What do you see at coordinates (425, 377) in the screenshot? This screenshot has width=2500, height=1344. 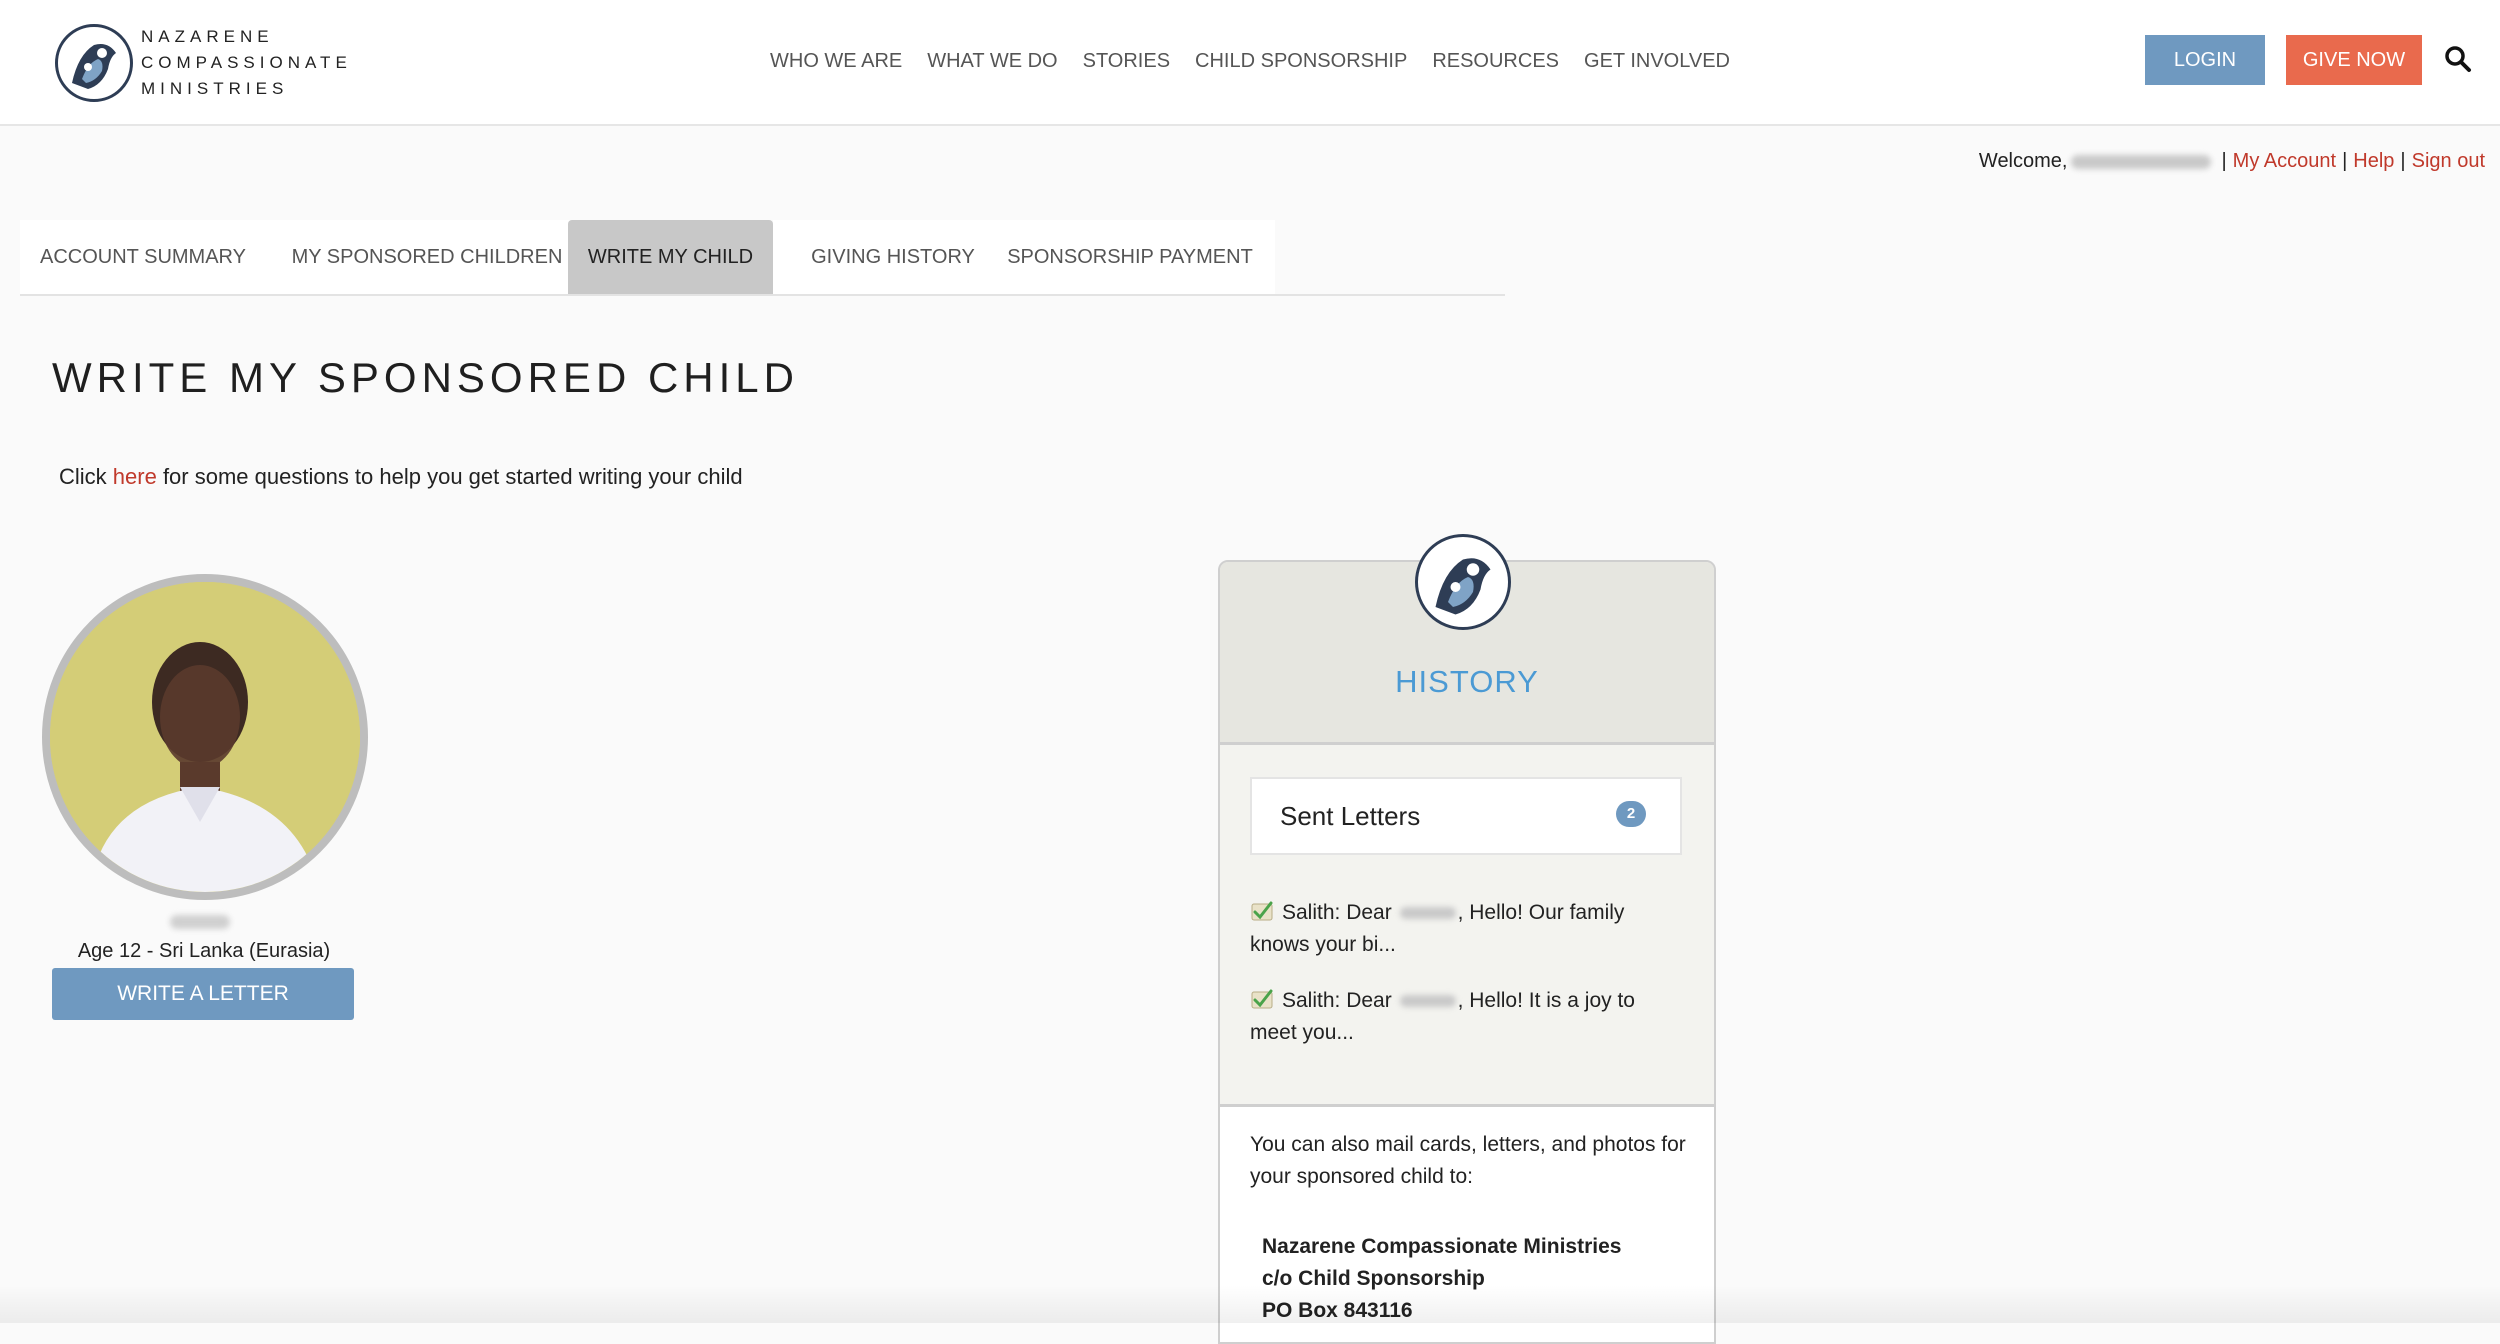 I see `page-title: WRITE MY SPONSORED CHILD` at bounding box center [425, 377].